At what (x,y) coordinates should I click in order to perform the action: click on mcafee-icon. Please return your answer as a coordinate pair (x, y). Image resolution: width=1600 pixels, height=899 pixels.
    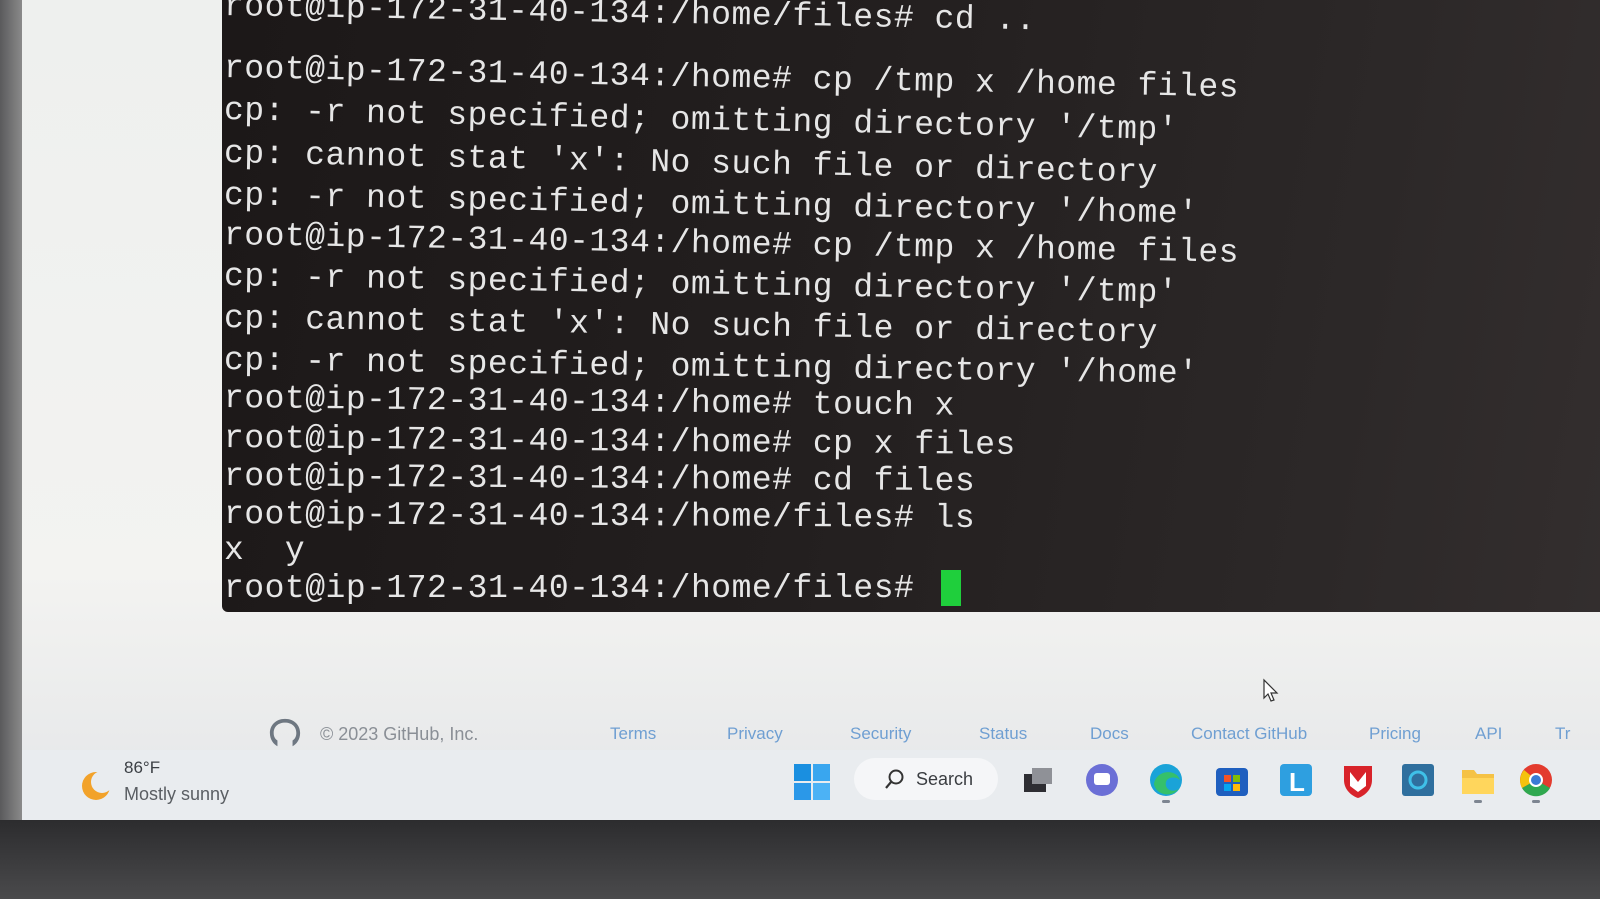
    Looking at the image, I should click on (1358, 780).